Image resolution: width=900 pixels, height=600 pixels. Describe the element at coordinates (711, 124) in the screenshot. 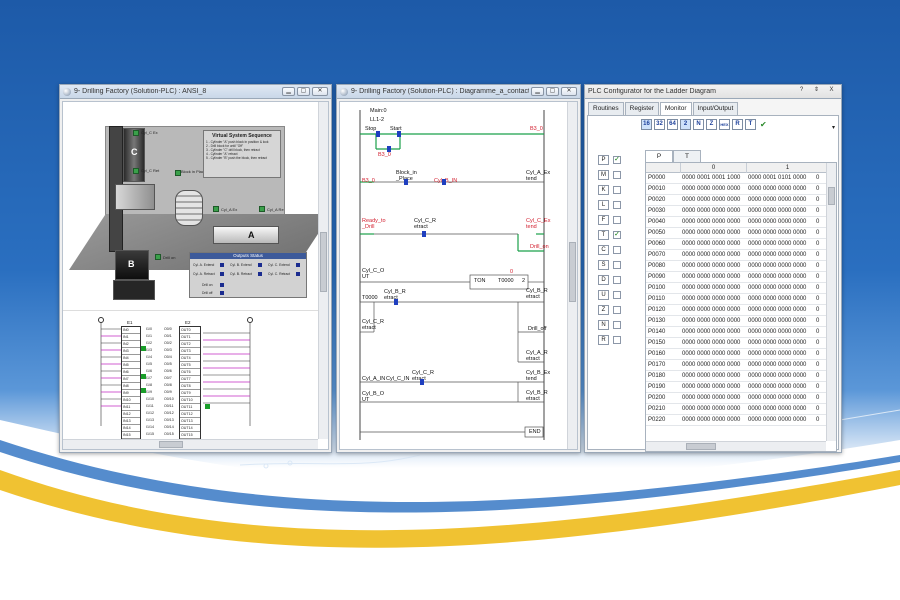

I see `z-button: Z` at that location.